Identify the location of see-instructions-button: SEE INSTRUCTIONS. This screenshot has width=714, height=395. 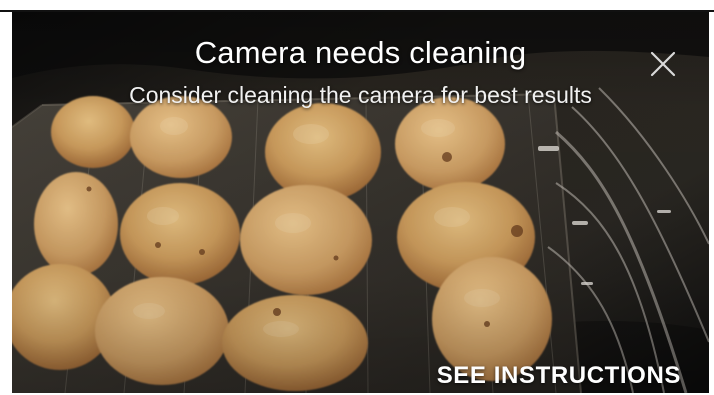
(559, 376).